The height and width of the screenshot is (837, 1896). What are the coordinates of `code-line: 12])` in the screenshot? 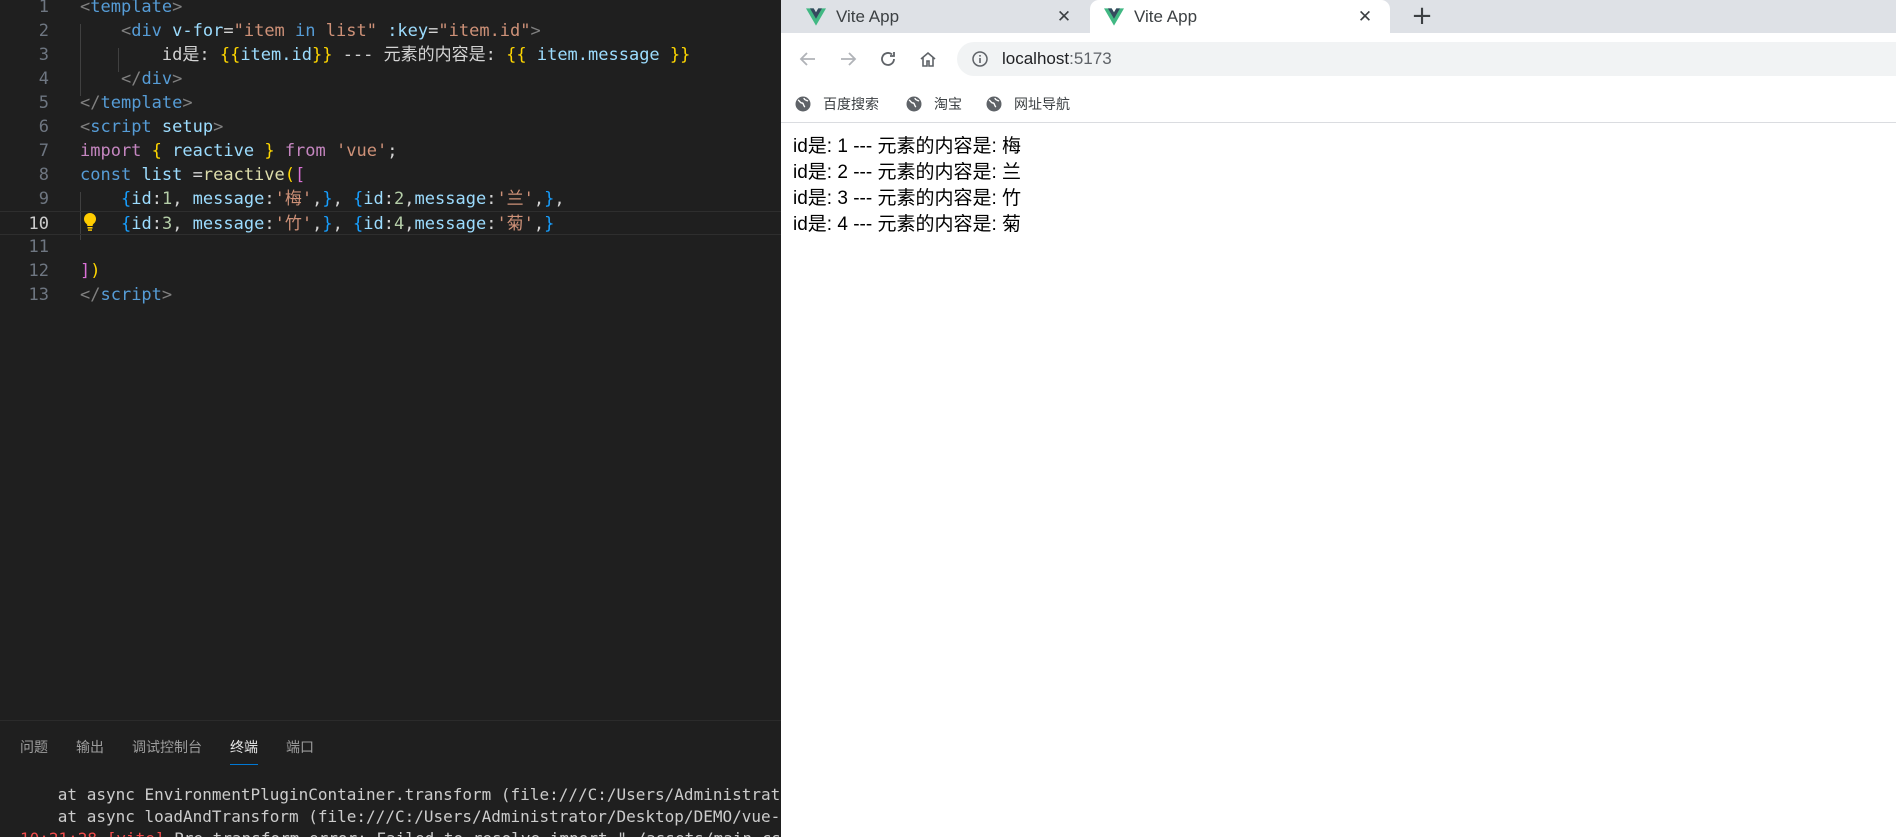 It's located at (390, 271).